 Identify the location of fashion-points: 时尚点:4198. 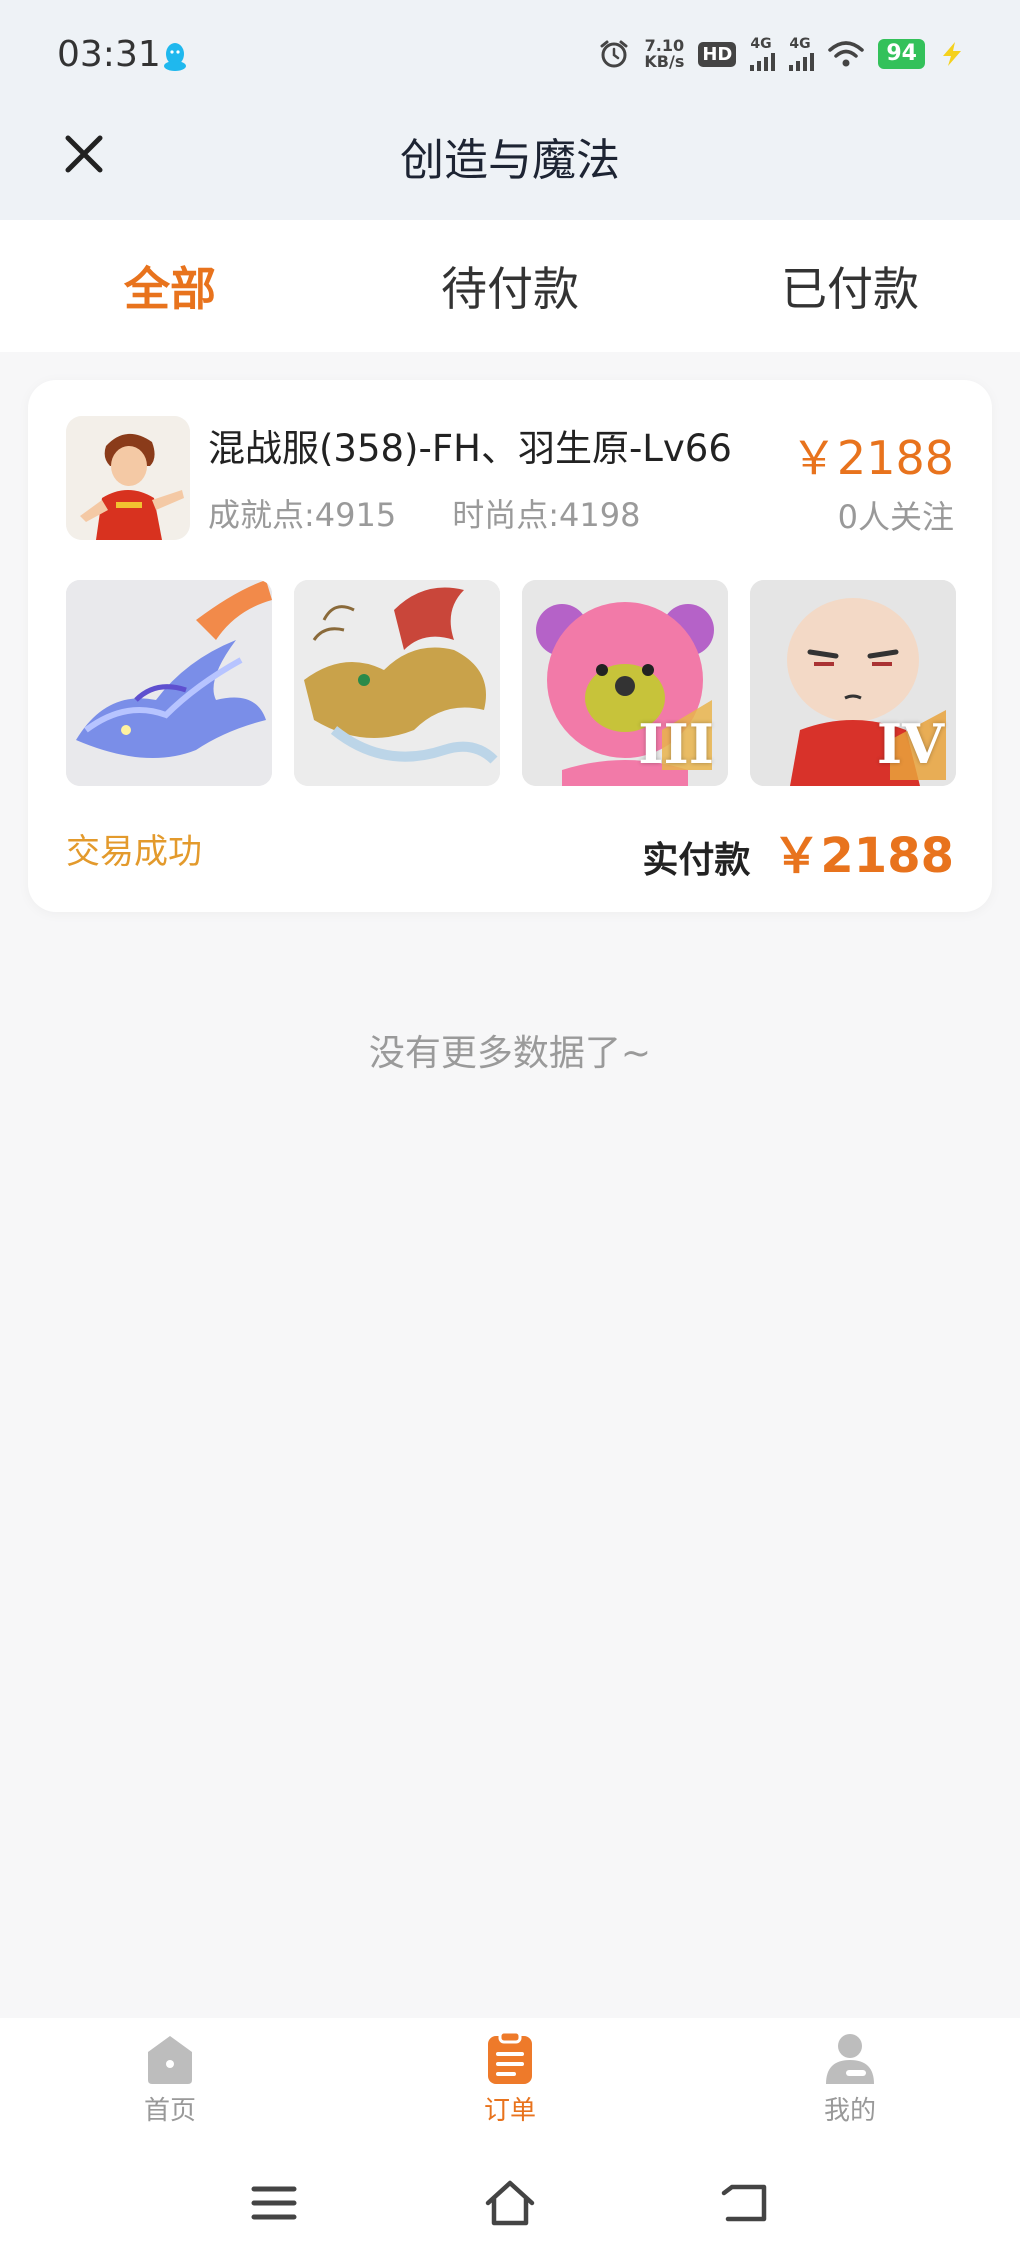
(546, 515).